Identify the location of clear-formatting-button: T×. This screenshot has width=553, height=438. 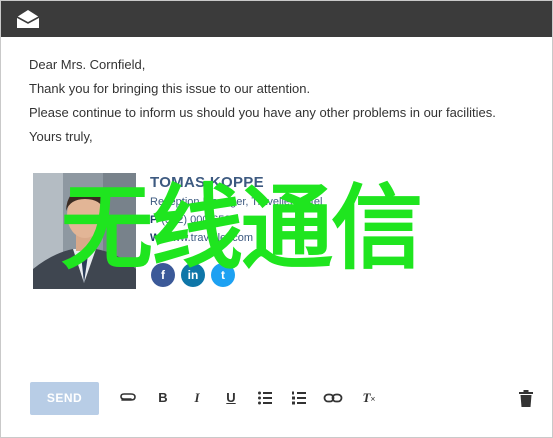
(369, 398).